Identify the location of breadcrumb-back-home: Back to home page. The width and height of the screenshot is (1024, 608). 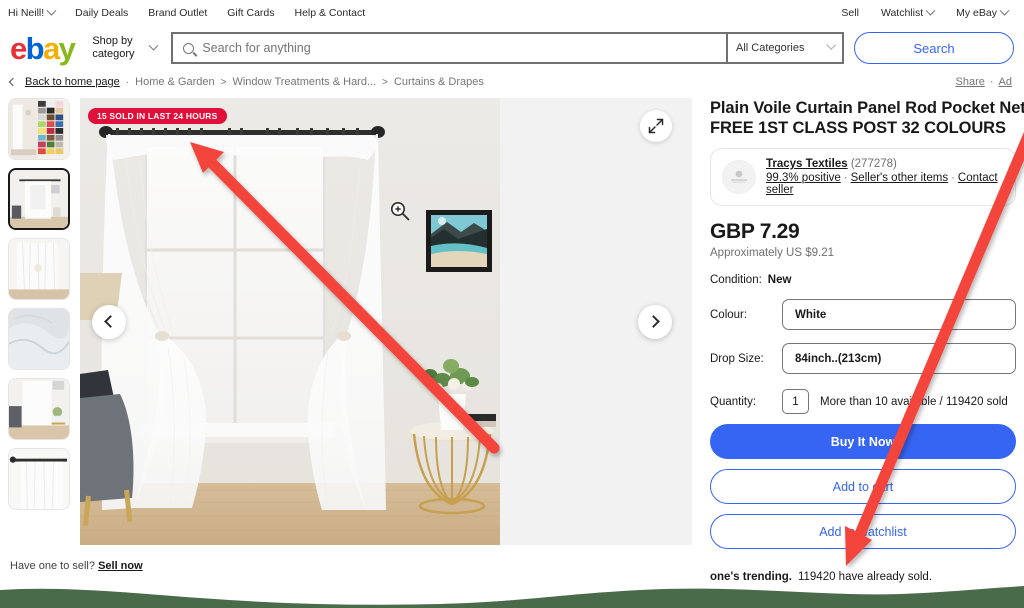
(72, 82).